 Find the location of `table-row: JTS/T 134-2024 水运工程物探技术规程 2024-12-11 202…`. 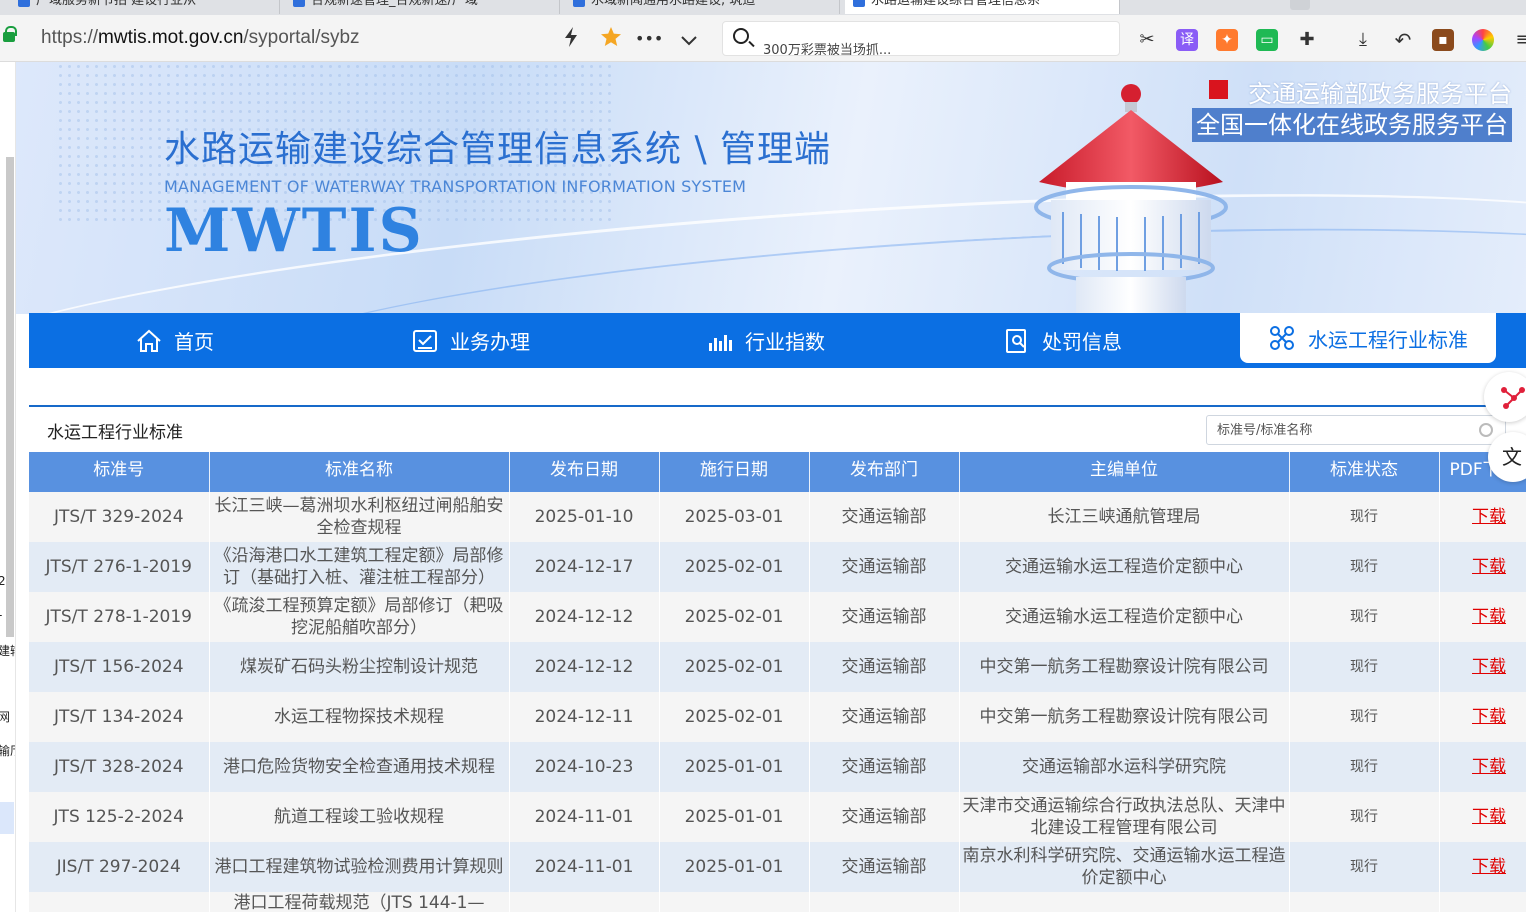

table-row: JTS/T 134-2024 水运工程物探技术规程 2024-12-11 202… is located at coordinates (777, 717).